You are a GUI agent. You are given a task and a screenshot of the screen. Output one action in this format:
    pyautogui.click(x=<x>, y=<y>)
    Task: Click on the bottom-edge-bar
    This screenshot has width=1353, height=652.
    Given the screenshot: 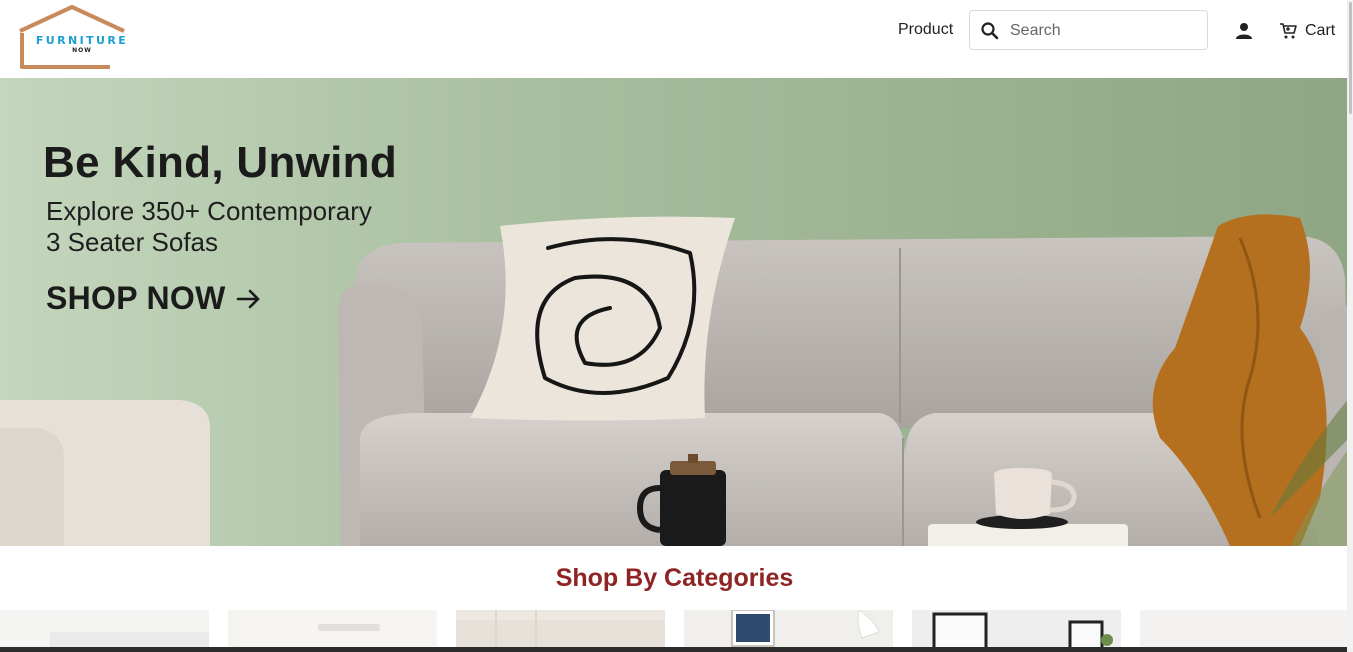 What is the action you would take?
    pyautogui.click(x=674, y=649)
    